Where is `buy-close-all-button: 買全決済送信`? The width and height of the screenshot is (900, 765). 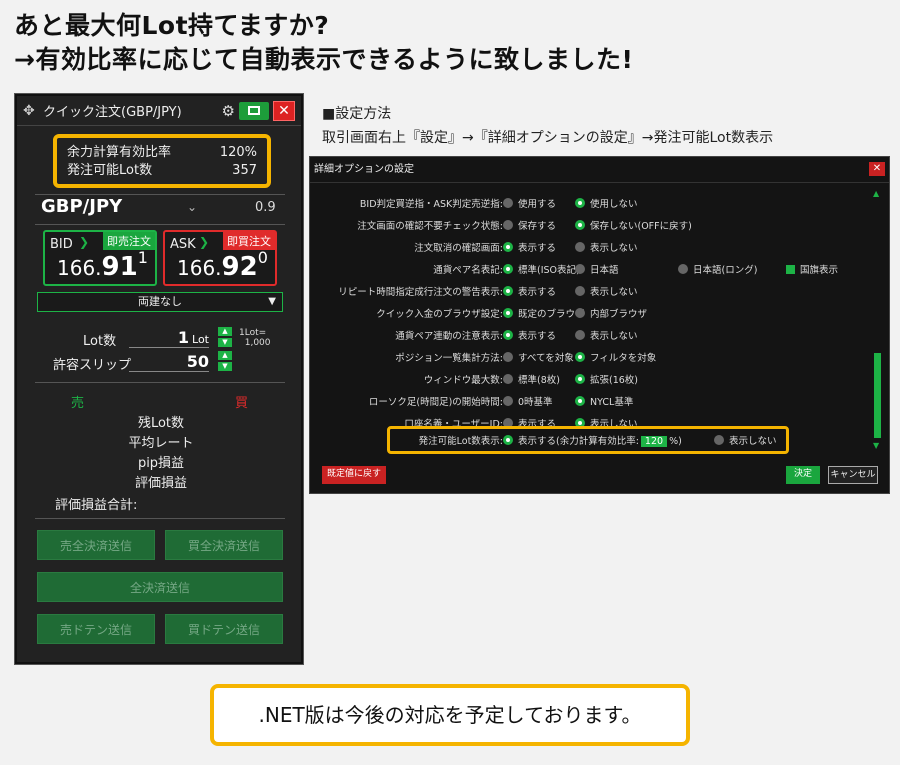
buy-close-all-button: 買全決済送信 is located at coordinates (224, 545).